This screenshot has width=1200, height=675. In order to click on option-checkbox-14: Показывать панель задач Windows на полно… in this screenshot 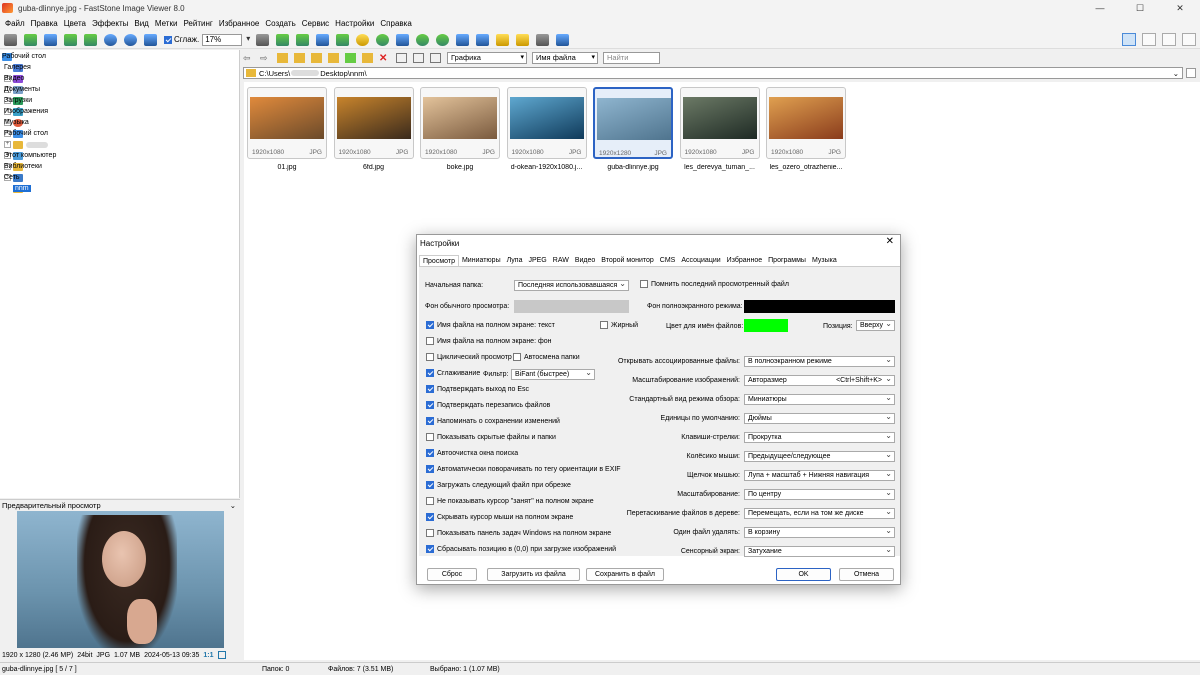, I will do `click(518, 533)`.